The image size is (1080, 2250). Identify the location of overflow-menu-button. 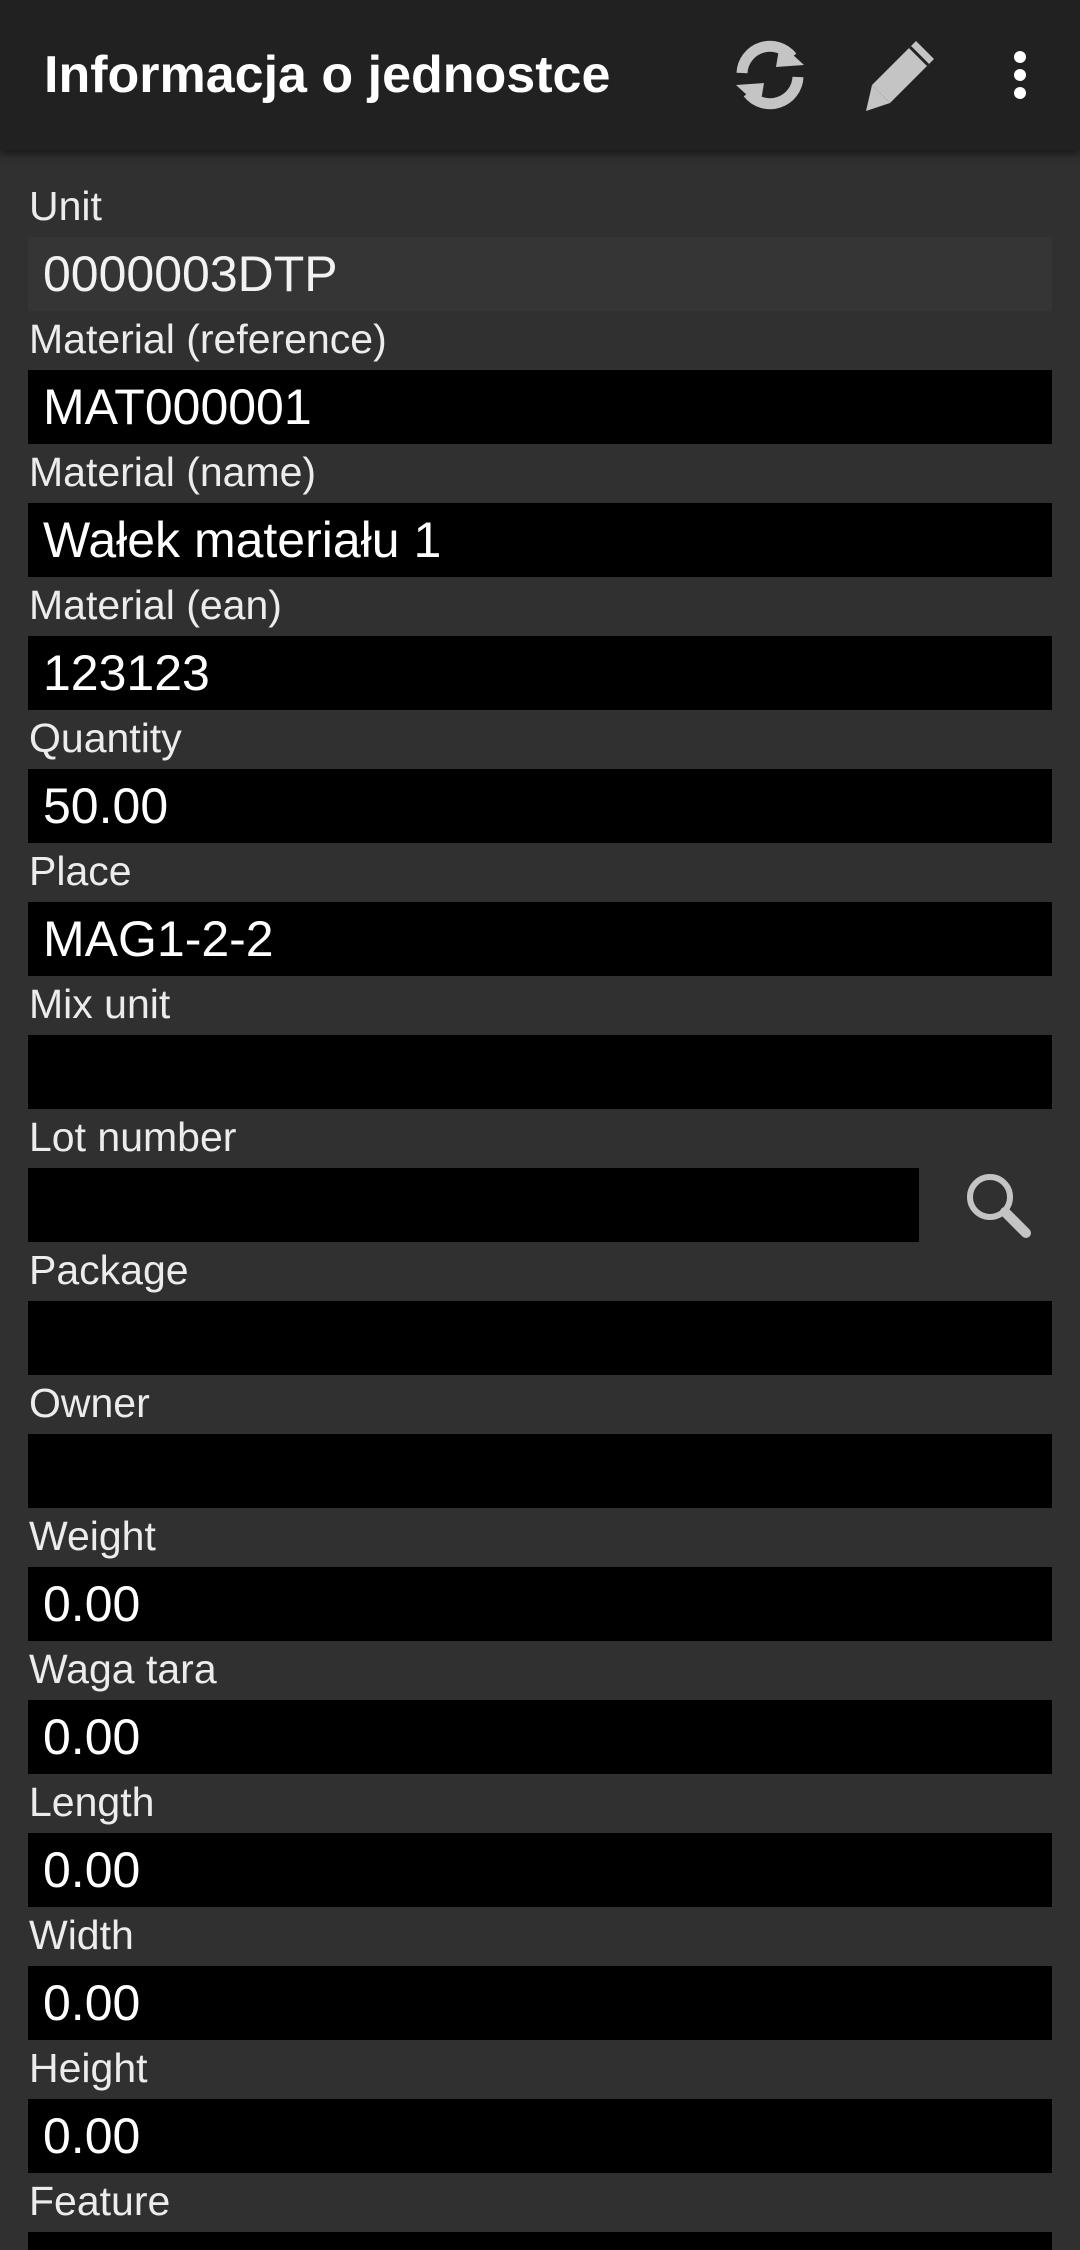
(1020, 75).